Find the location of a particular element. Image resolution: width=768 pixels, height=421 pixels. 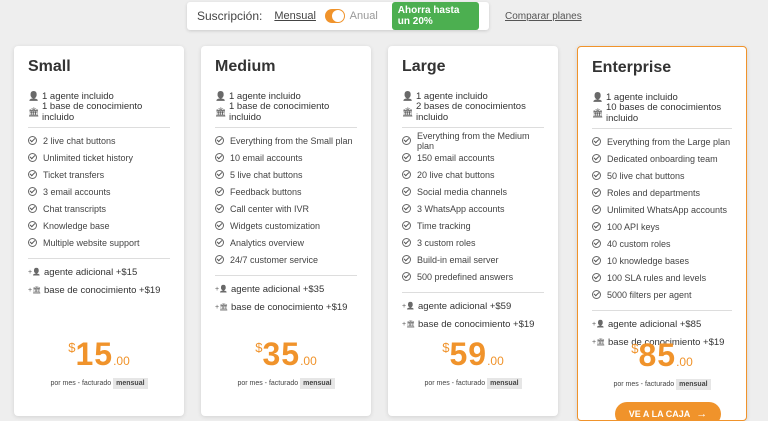

feature-item: Dedicated onboarding team is located at coordinates (662, 158).